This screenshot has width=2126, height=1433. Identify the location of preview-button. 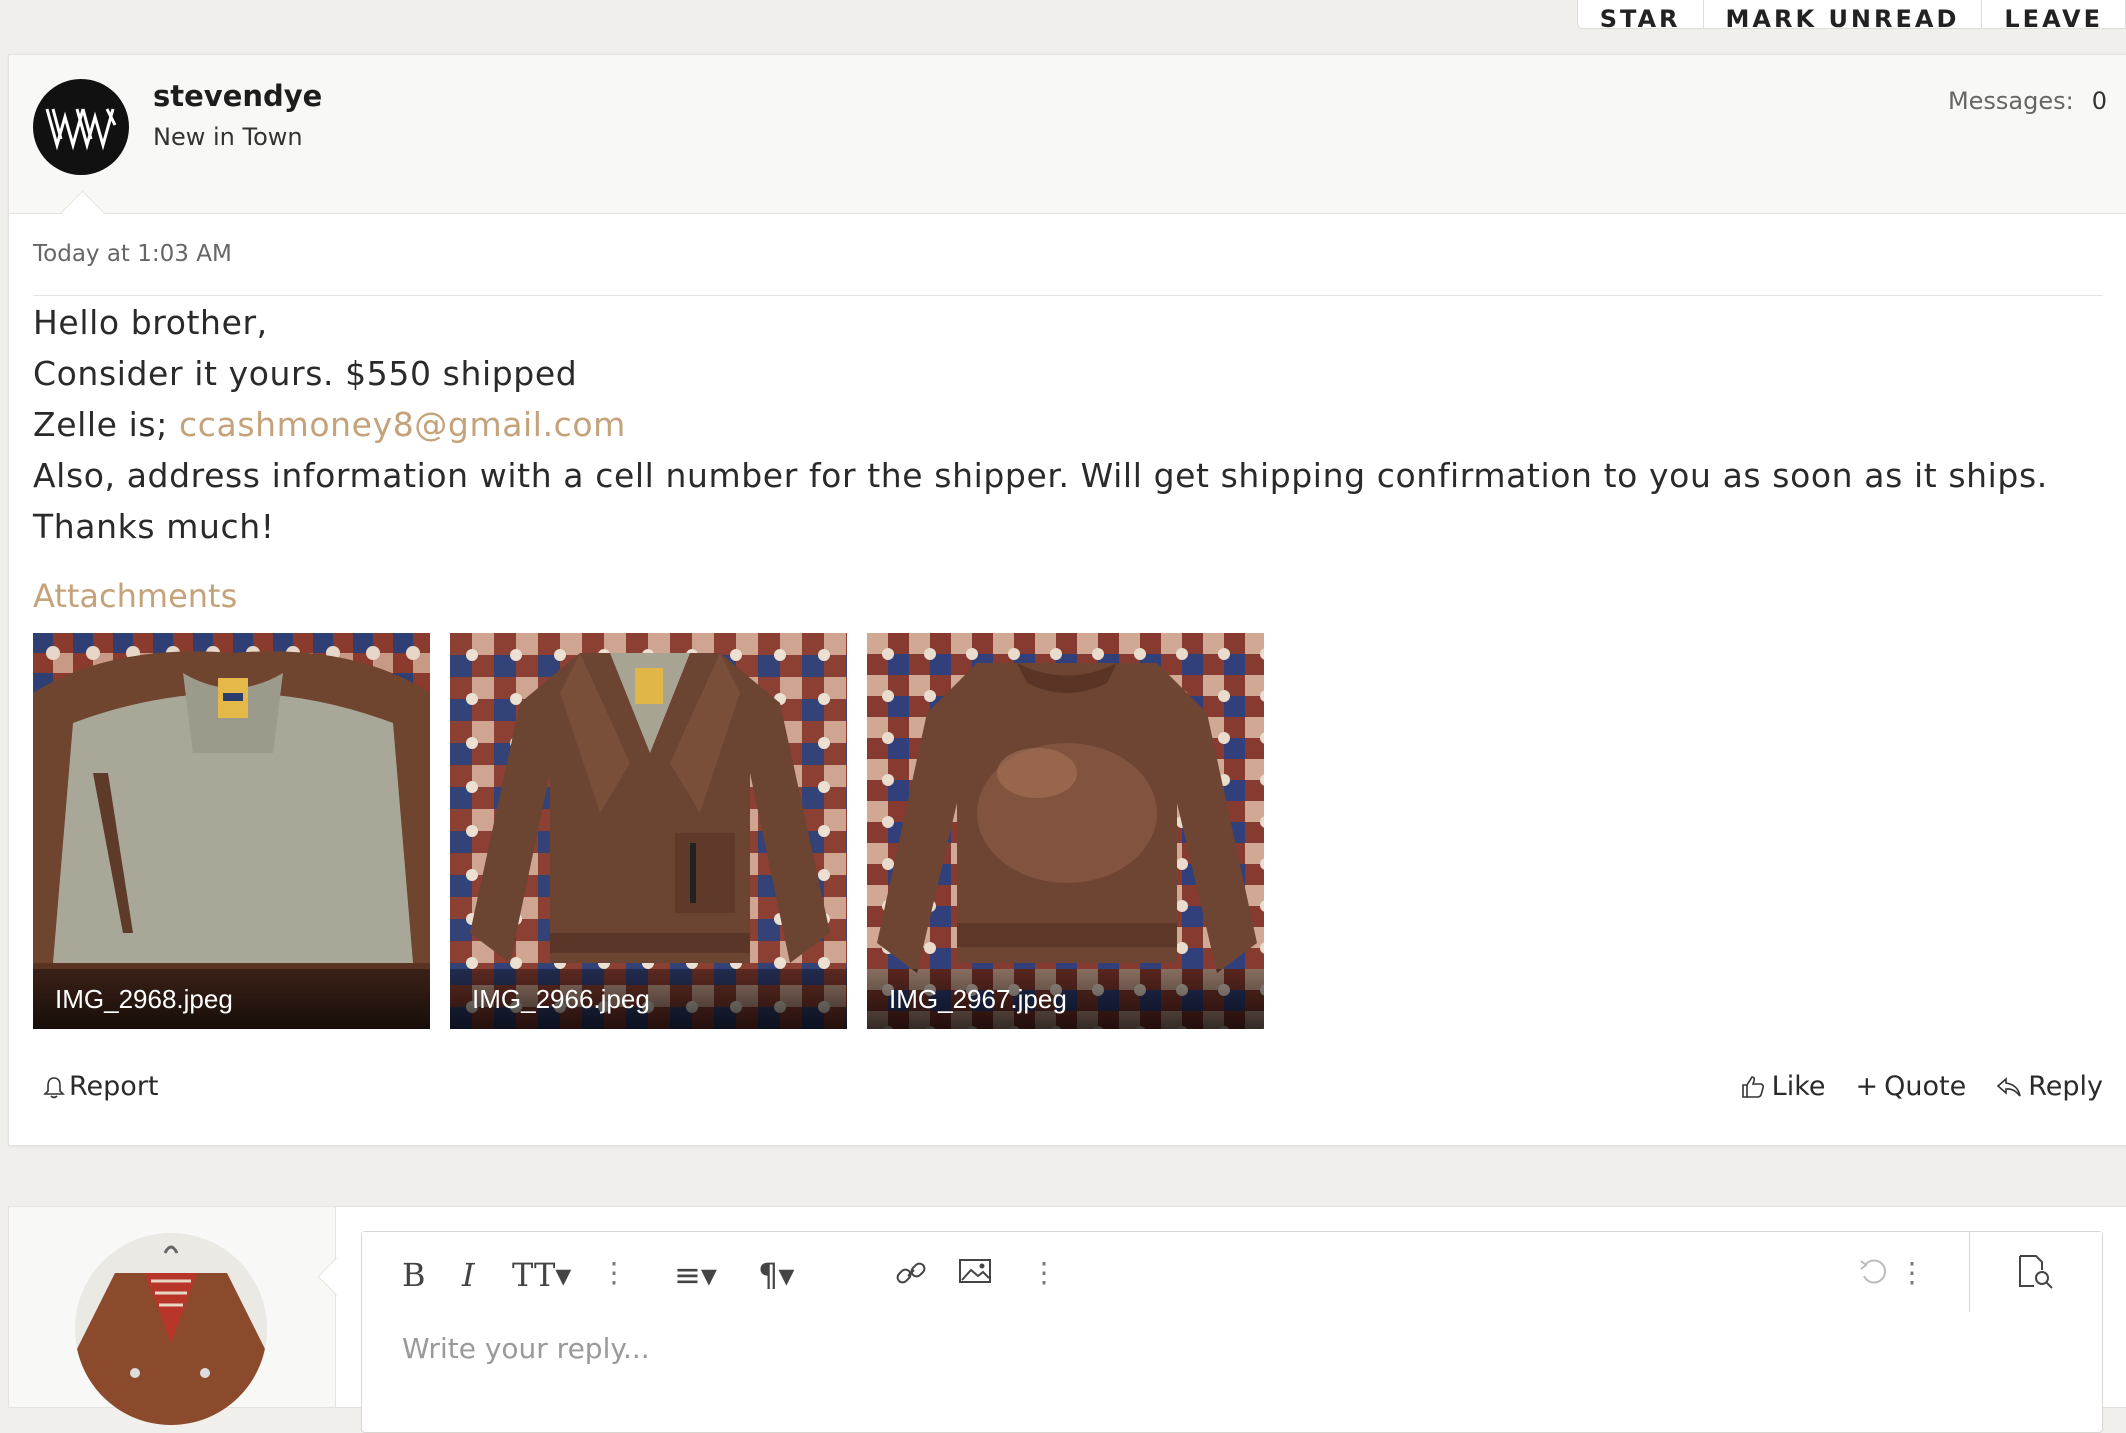
(2035, 1272).